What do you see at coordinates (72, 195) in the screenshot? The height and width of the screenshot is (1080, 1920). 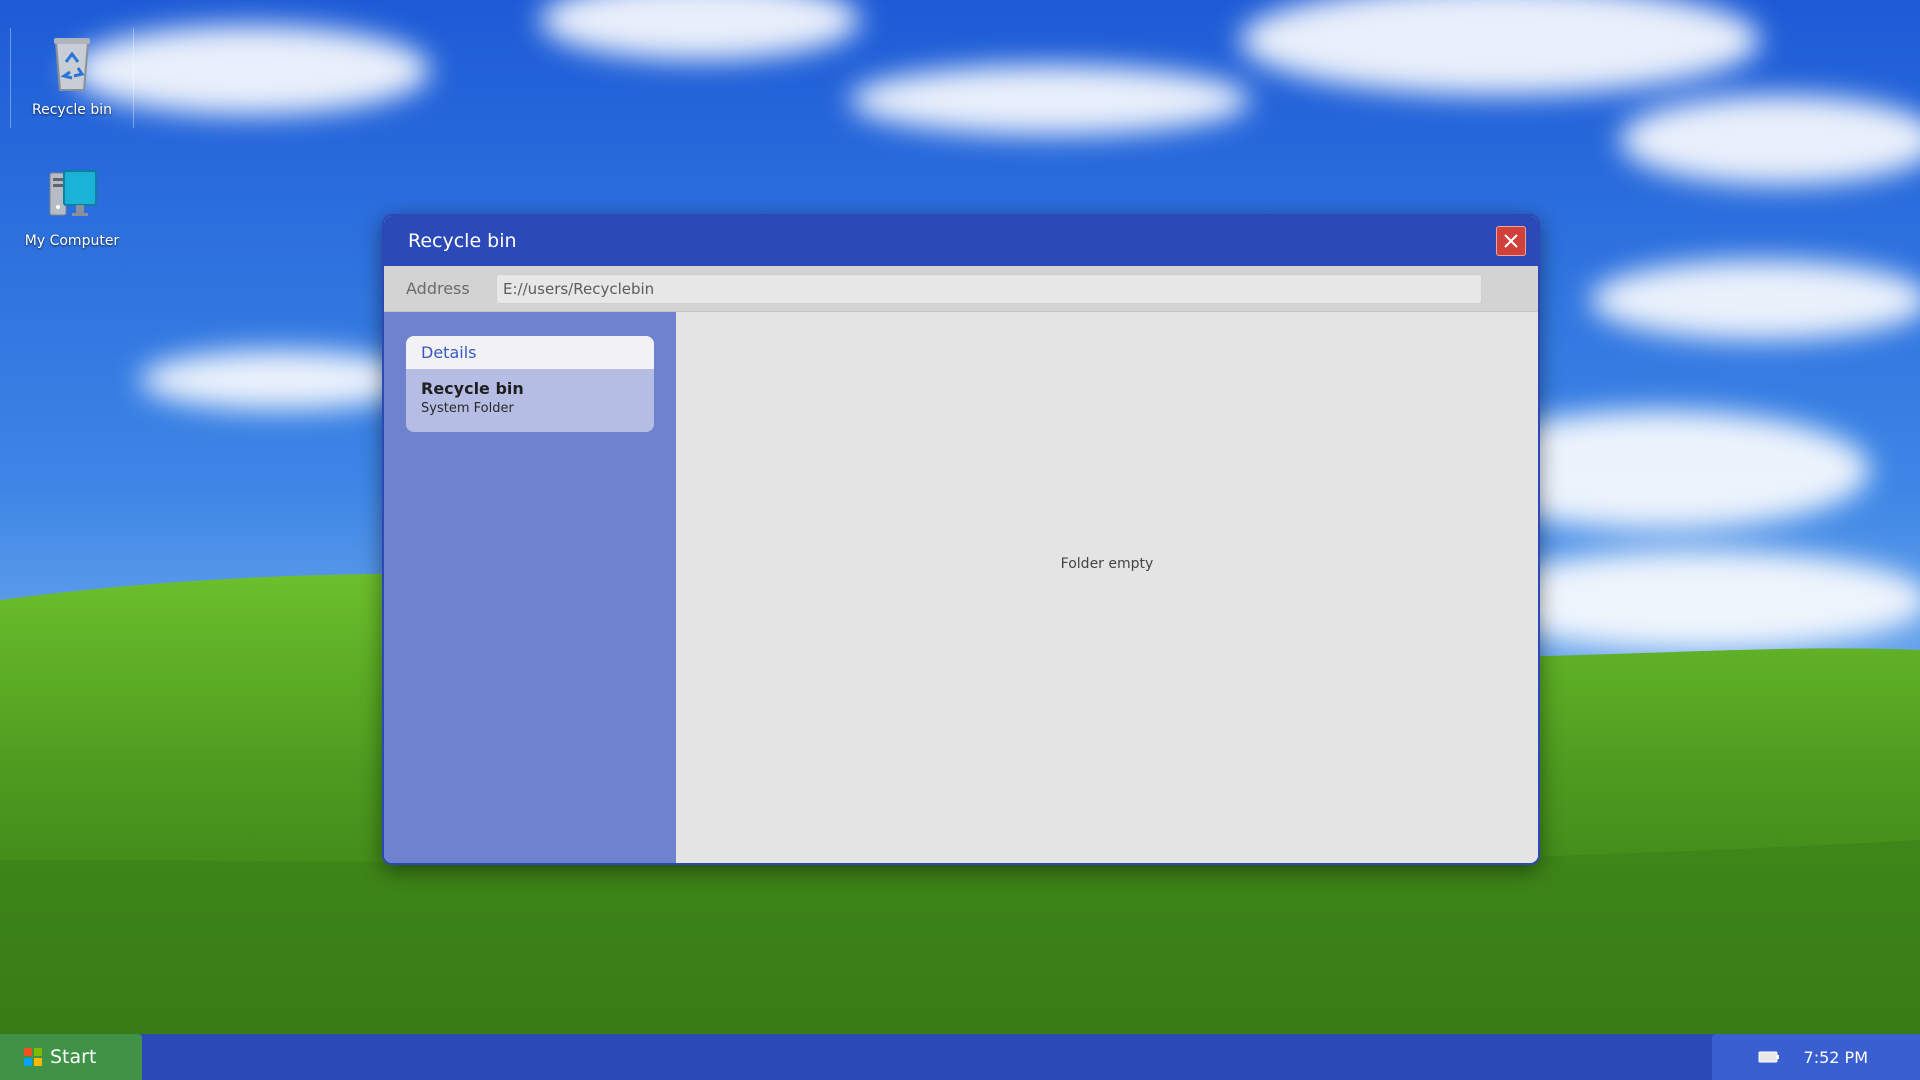 I see `computer-icon` at bounding box center [72, 195].